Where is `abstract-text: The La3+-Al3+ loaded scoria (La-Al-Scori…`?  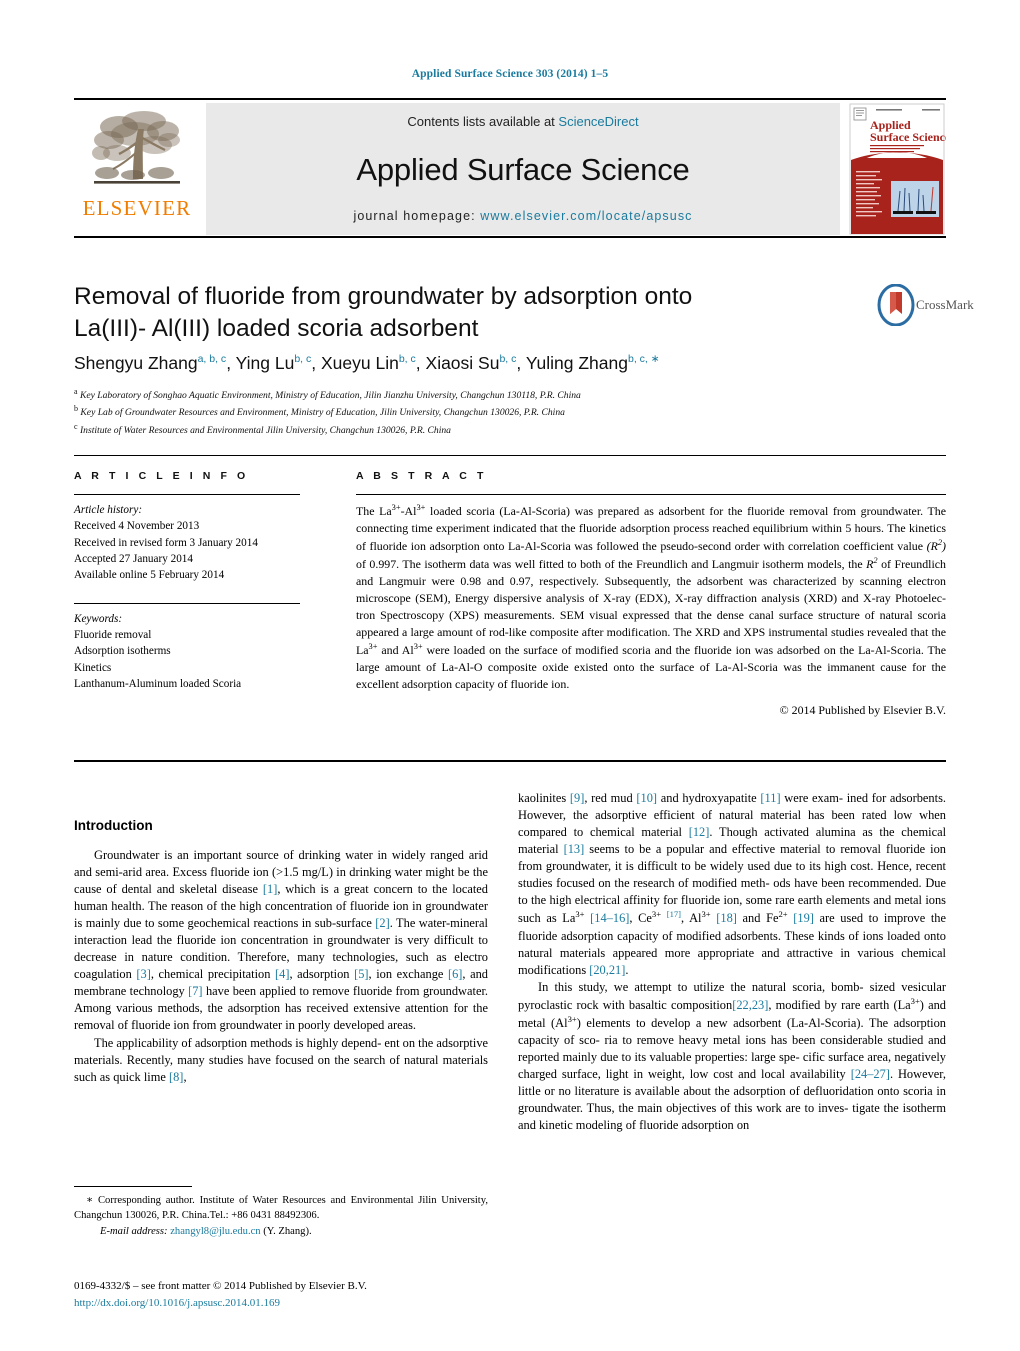 abstract-text: The La3+-Al3+ loaded scoria (La-Al-Scori… is located at coordinates (651, 597).